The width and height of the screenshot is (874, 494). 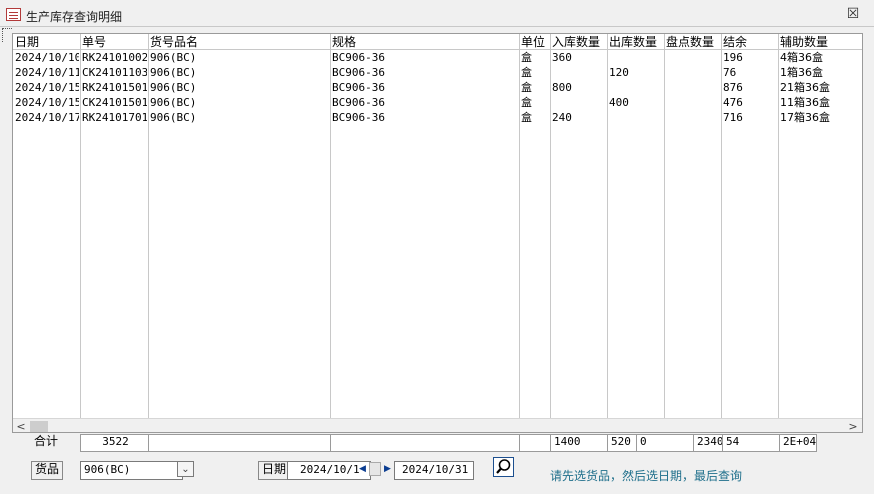 I want to click on window-title: 生产库存查询明细, so click(x=74, y=17).